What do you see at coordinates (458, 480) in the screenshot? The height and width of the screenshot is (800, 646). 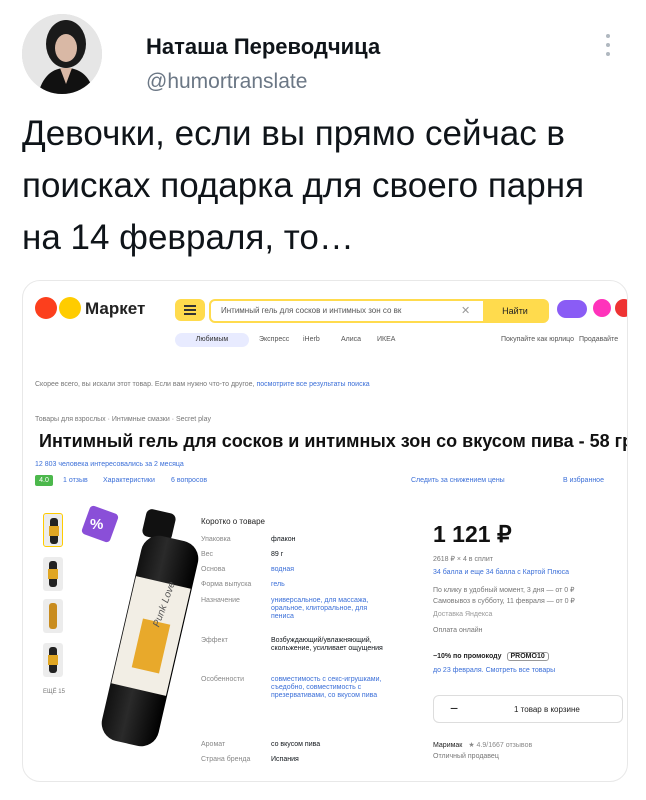 I see `track-price-link: Следить за снижением цены` at bounding box center [458, 480].